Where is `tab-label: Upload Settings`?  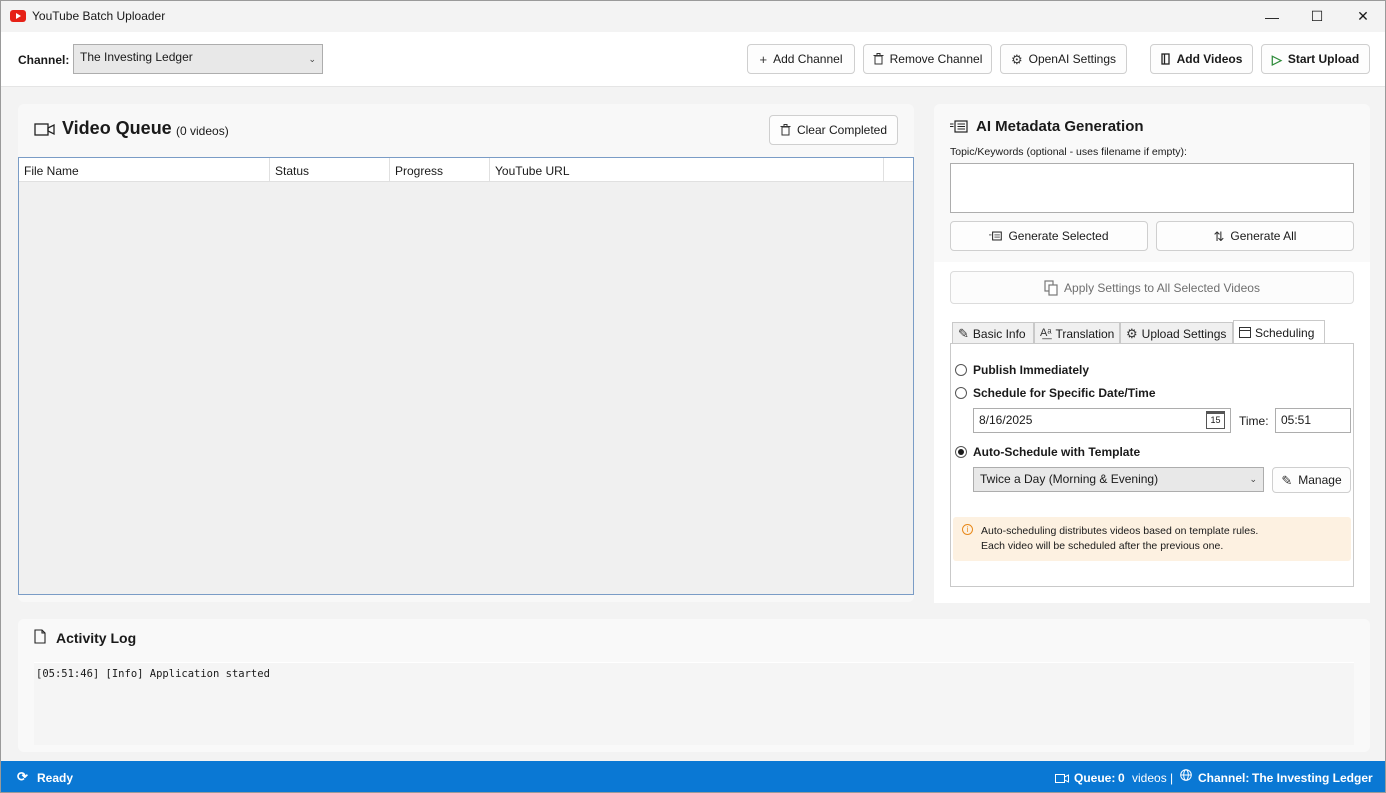
tab-label: Upload Settings is located at coordinates (1184, 333).